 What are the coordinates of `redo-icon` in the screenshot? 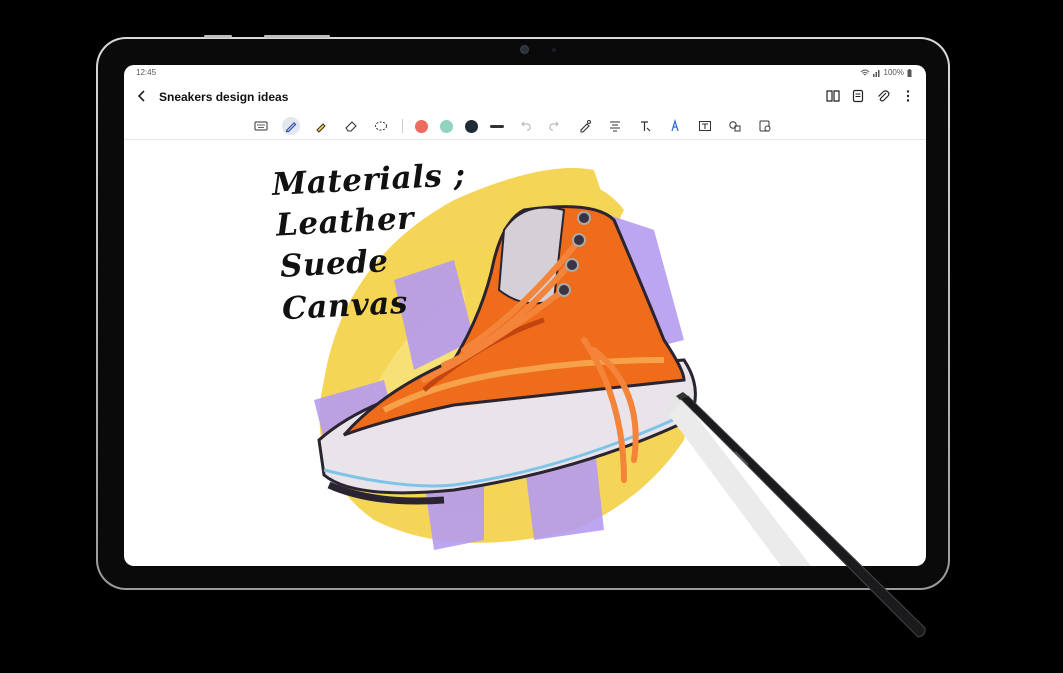 It's located at (554, 126).